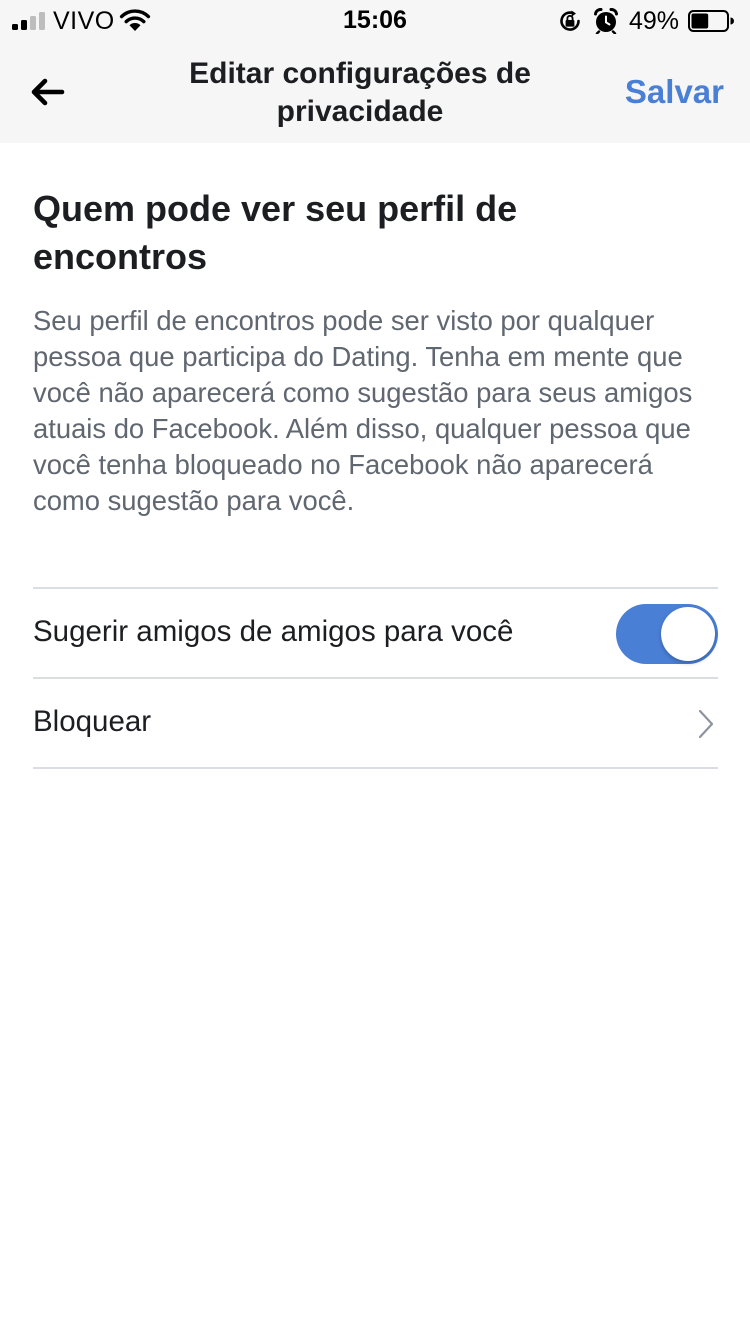 Image resolution: width=750 pixels, height=1334 pixels. What do you see at coordinates (688, 634) in the screenshot?
I see `toggle-knob` at bounding box center [688, 634].